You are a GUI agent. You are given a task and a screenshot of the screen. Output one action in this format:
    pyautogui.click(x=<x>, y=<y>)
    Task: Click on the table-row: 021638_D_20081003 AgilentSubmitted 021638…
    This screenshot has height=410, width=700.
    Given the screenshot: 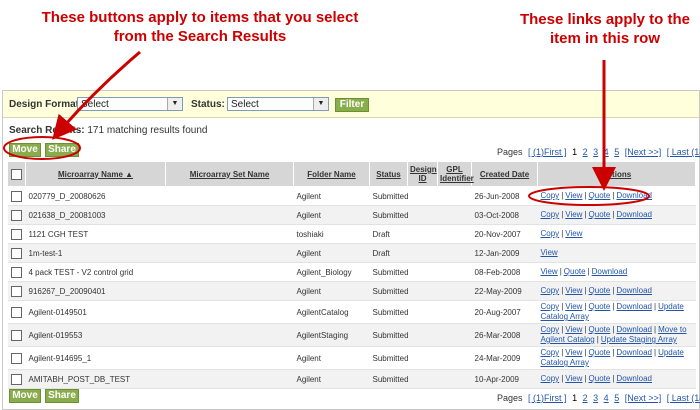 What is the action you would take?
    pyautogui.click(x=351, y=215)
    